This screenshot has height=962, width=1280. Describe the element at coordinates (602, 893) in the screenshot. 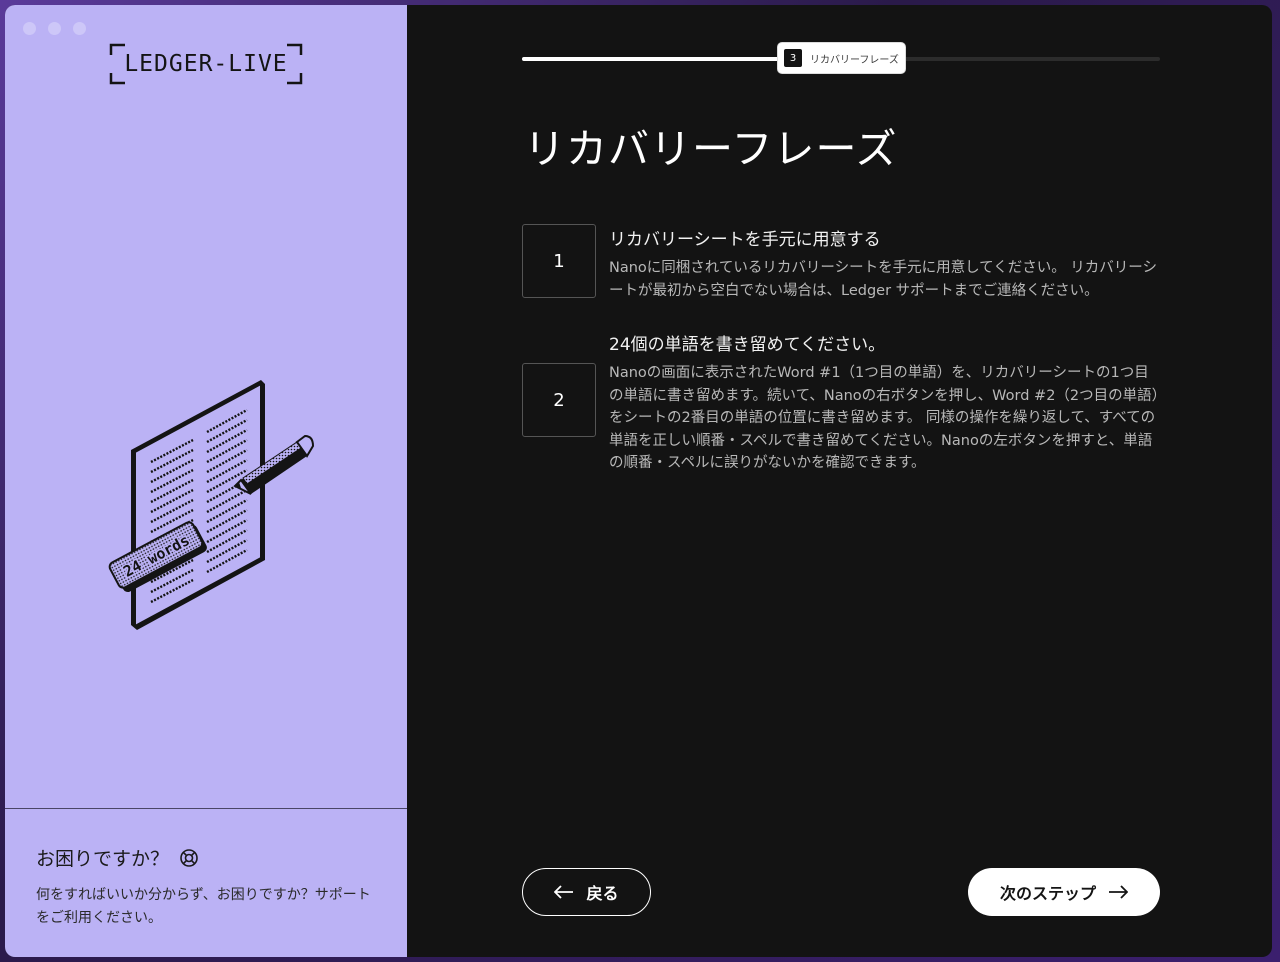

I see `back-button-label: 戻る` at that location.